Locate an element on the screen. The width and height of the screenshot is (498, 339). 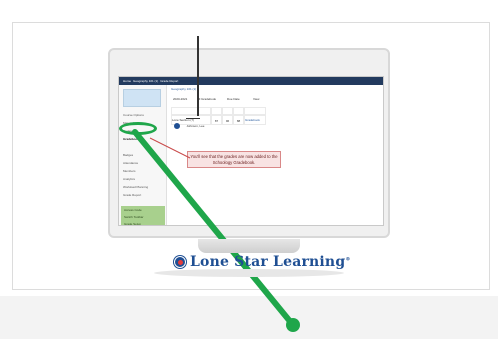
brand-name: Lone Star Learning is located at coordinates (268, 262).